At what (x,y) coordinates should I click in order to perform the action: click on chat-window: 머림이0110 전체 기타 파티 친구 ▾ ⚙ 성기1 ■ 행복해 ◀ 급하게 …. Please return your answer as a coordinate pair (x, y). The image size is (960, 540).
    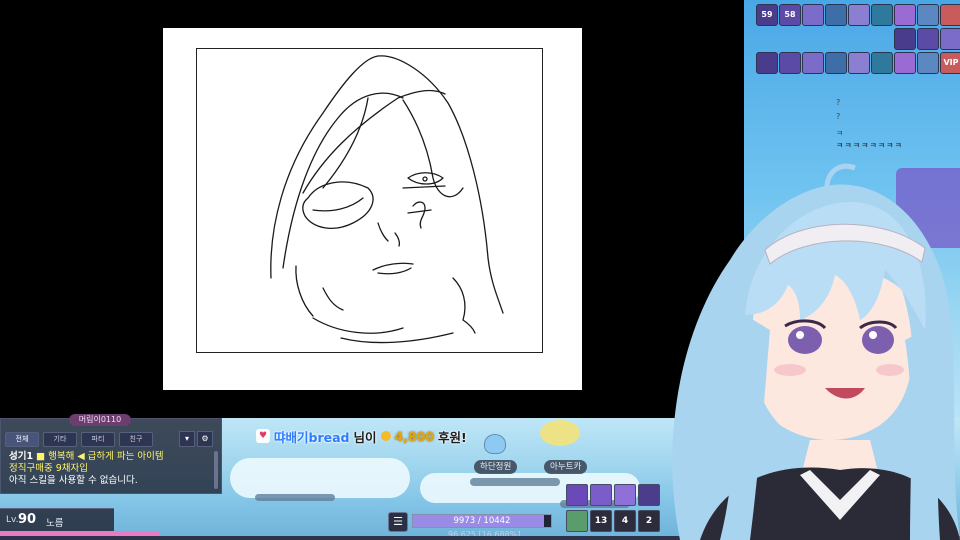
    Looking at the image, I should click on (111, 454).